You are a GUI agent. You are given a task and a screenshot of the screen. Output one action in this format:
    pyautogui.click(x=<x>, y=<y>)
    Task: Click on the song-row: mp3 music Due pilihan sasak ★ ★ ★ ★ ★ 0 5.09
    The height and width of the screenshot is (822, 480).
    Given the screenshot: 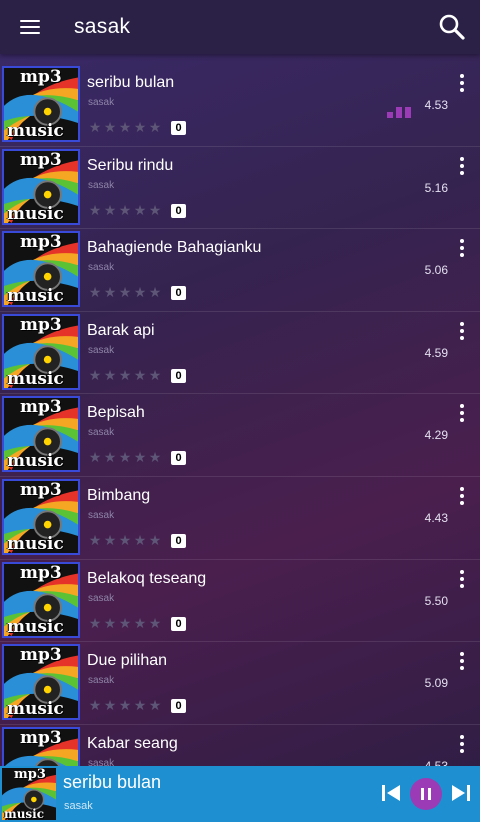 What is the action you would take?
    pyautogui.click(x=240, y=683)
    